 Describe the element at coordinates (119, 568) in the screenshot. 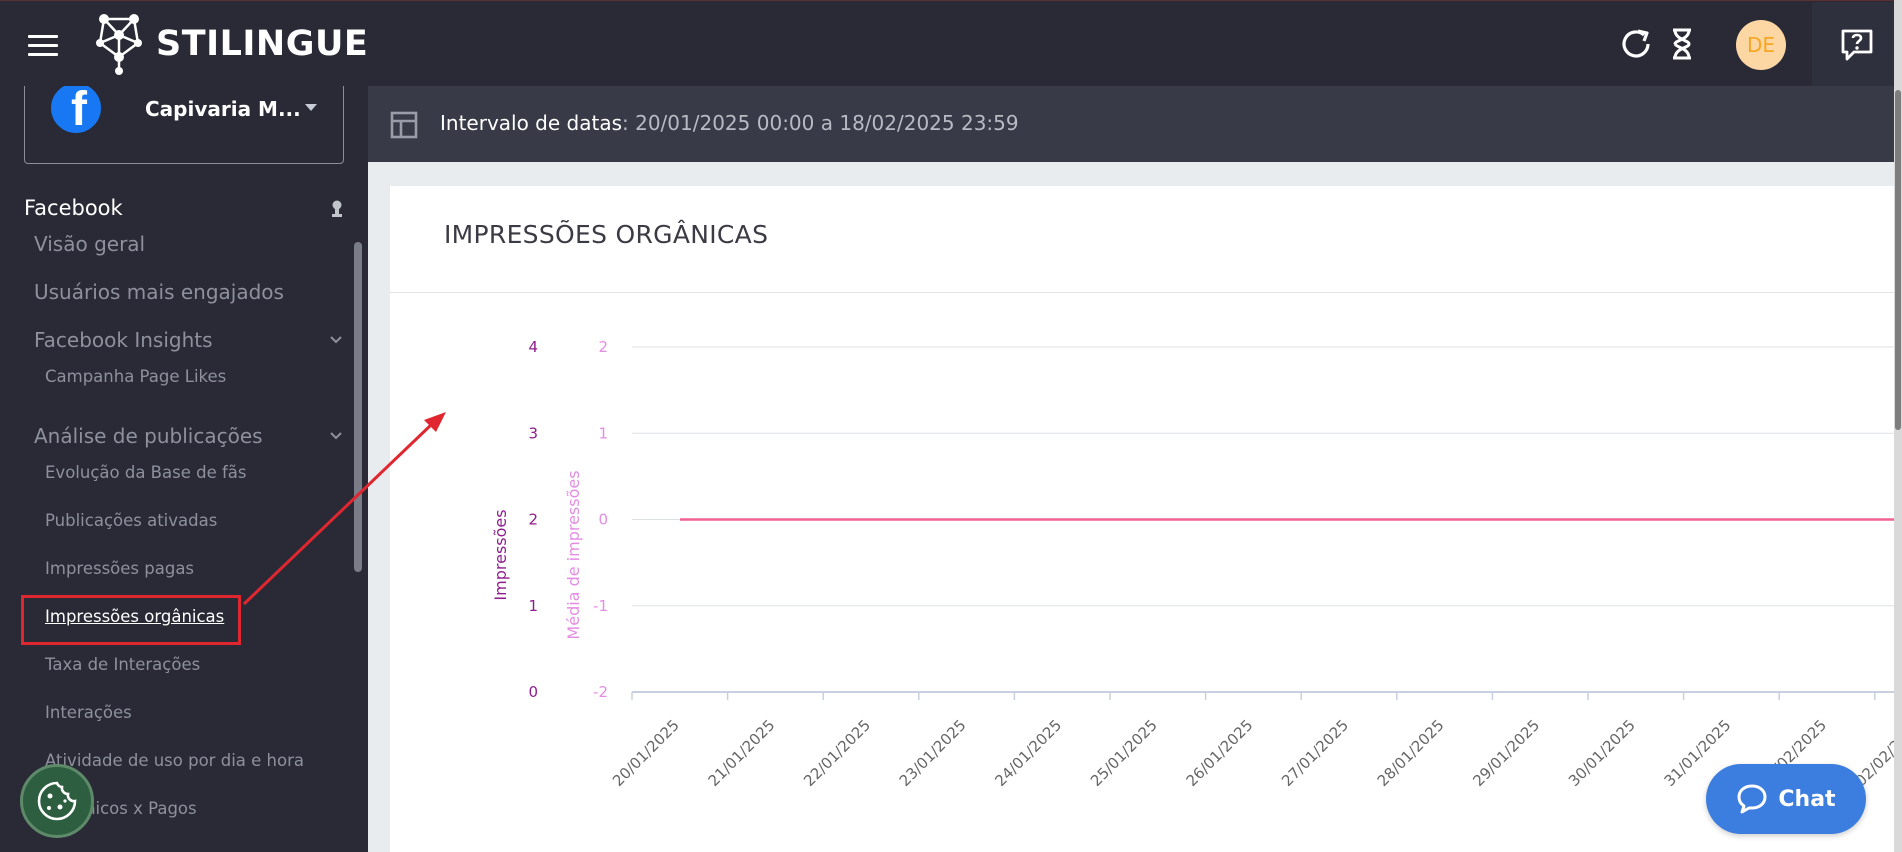

I see `sidebar-item-impressoes-pagas: Impressões pagas` at that location.